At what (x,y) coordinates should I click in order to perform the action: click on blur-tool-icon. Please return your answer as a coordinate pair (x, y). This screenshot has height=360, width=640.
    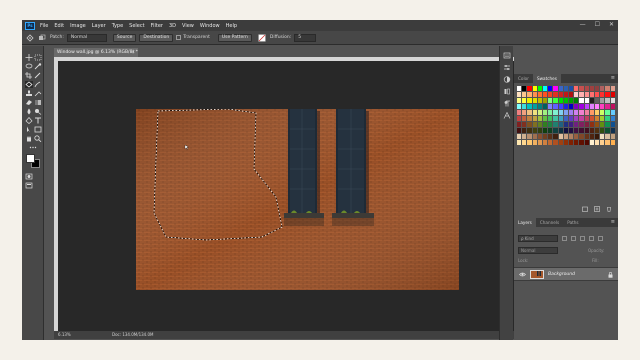
    Looking at the image, I should click on (29, 111).